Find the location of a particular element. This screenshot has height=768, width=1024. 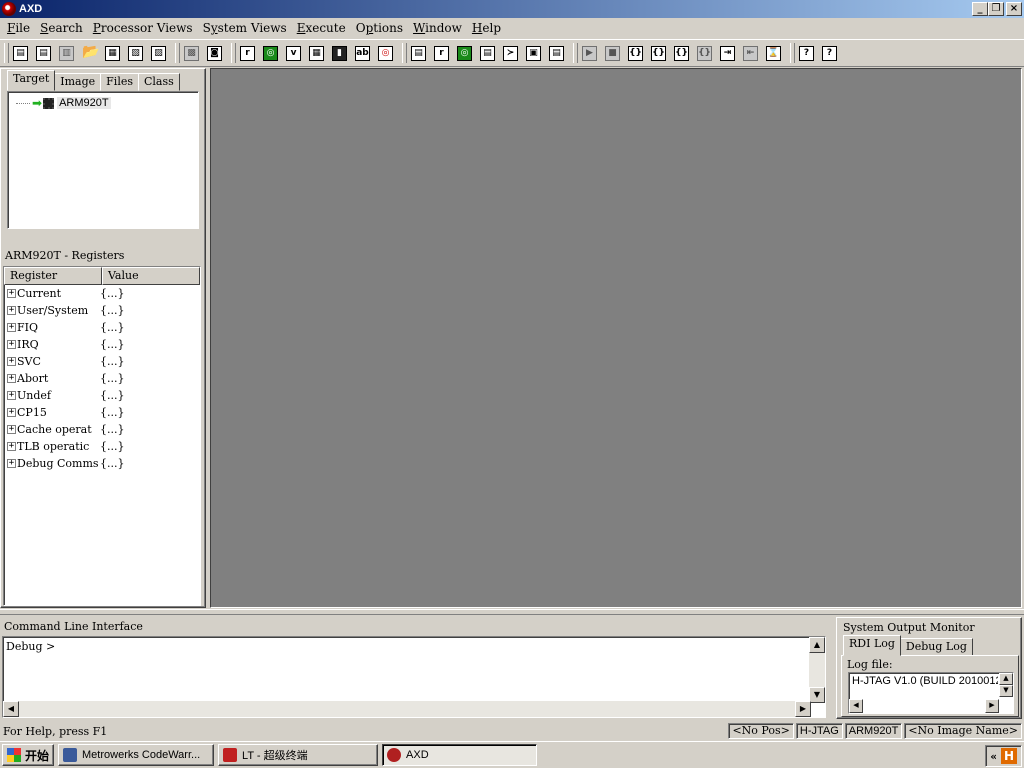

menu-system-views: System Views is located at coordinates (245, 28).